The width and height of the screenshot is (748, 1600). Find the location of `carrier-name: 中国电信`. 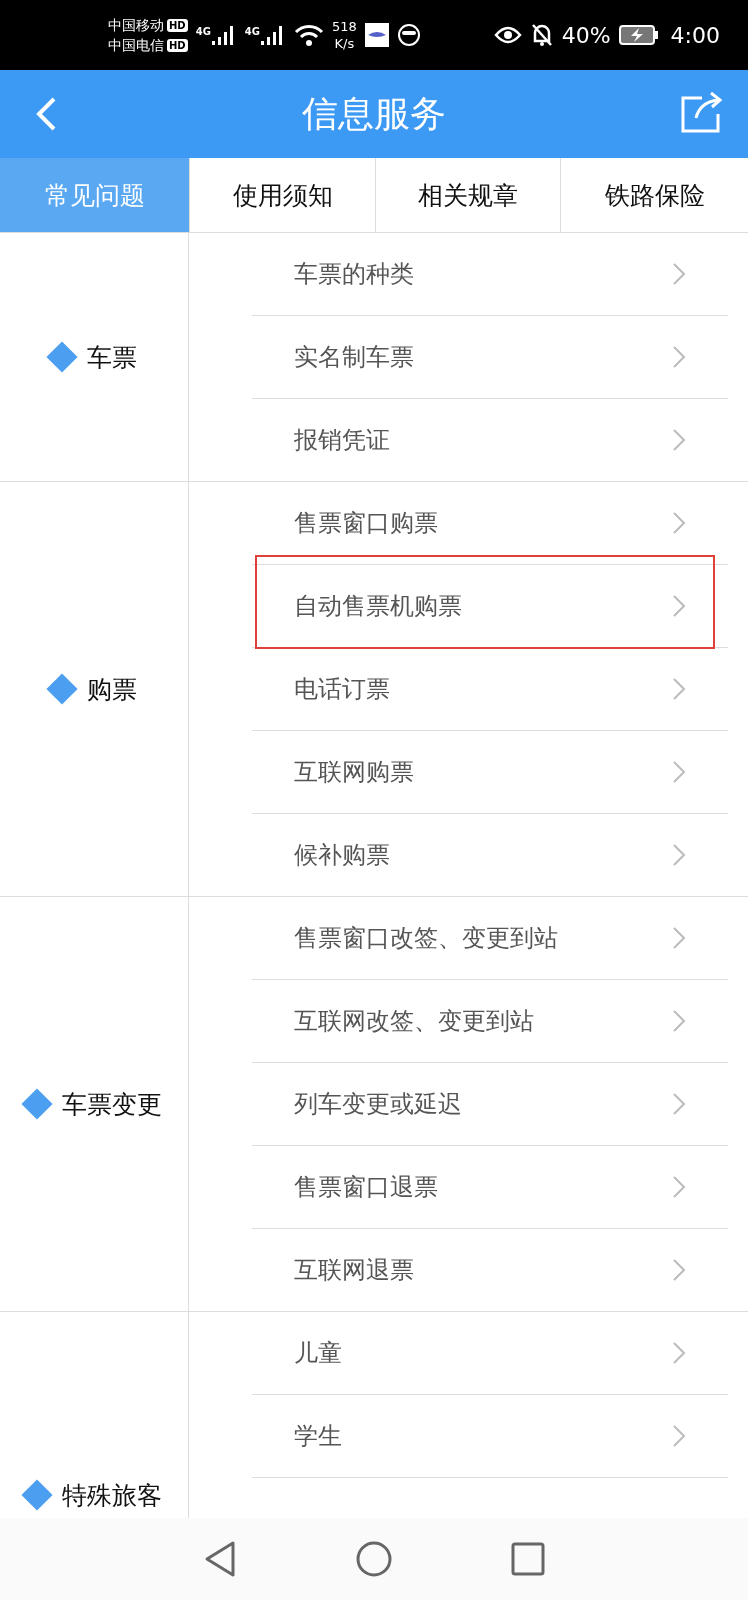

carrier-name: 中国电信 is located at coordinates (136, 45).